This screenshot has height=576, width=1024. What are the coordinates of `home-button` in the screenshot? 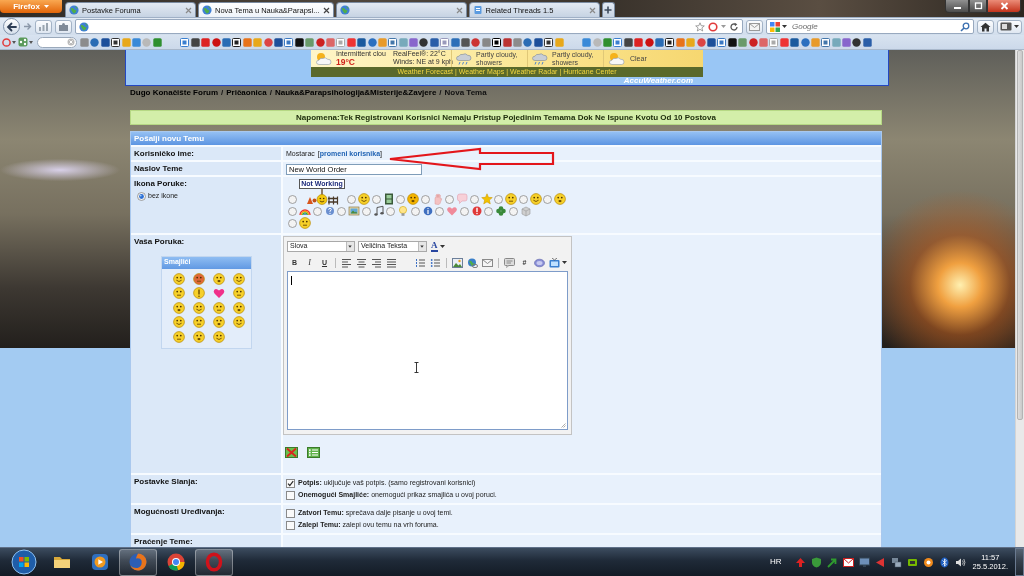 It's located at (985, 26).